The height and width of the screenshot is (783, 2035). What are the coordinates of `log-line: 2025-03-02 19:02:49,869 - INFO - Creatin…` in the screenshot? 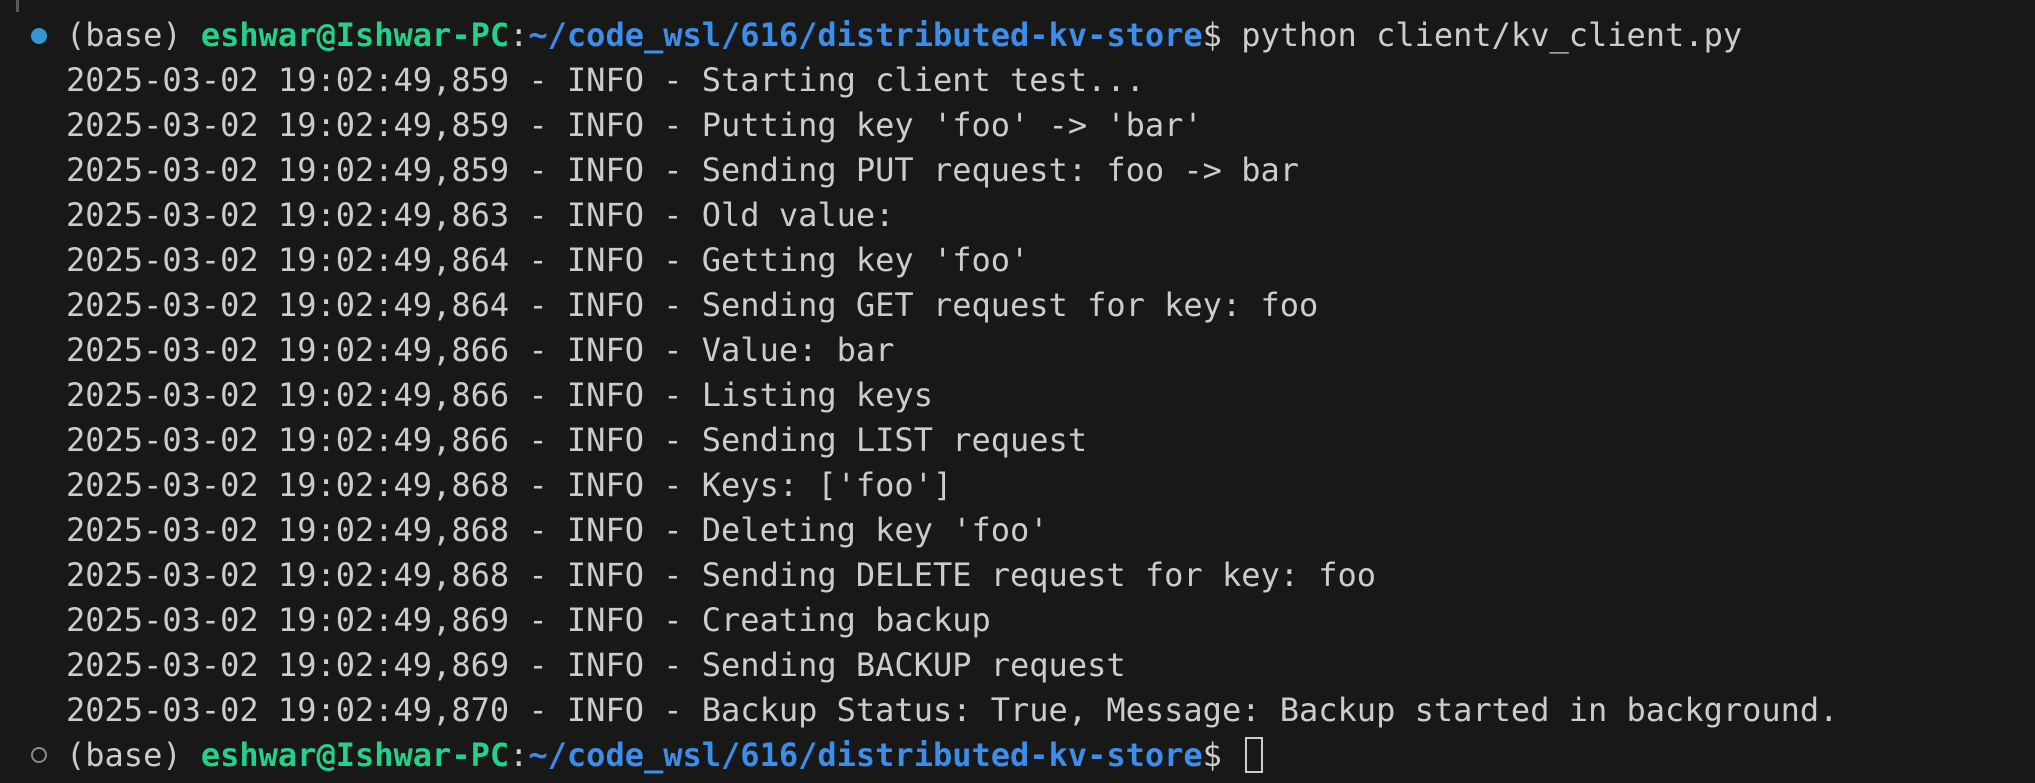 It's located at (528, 620).